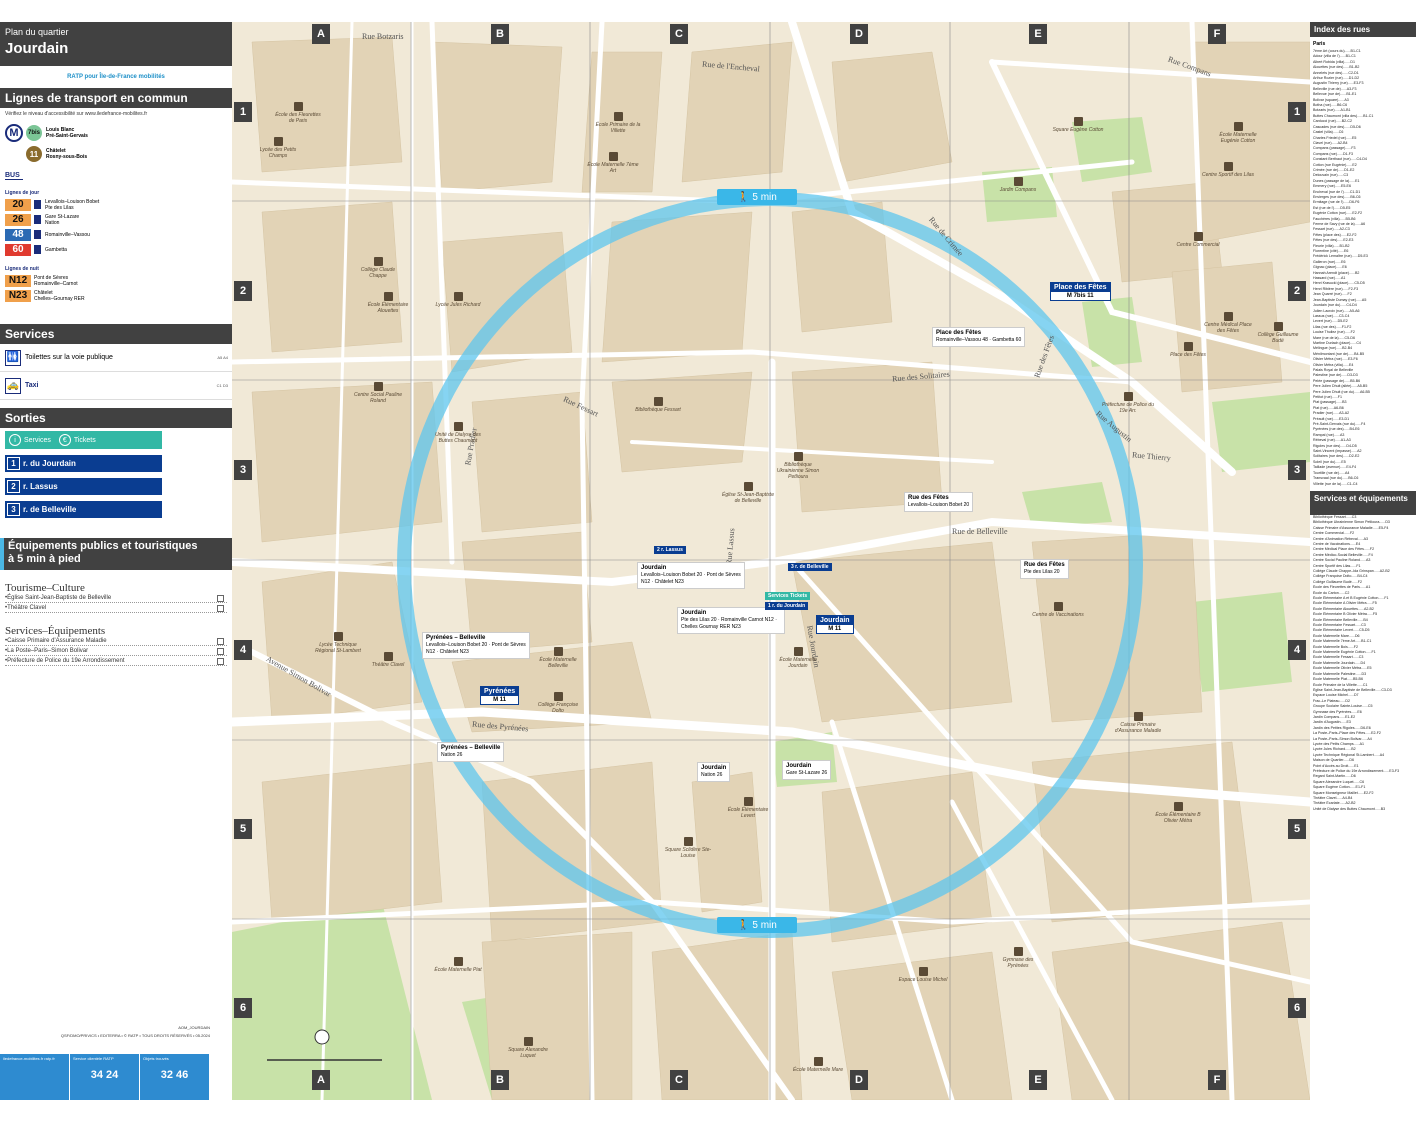 Image resolution: width=1416 pixels, height=1122 pixels. I want to click on poi-label: Lycée Jules Richard, so click(458, 305).